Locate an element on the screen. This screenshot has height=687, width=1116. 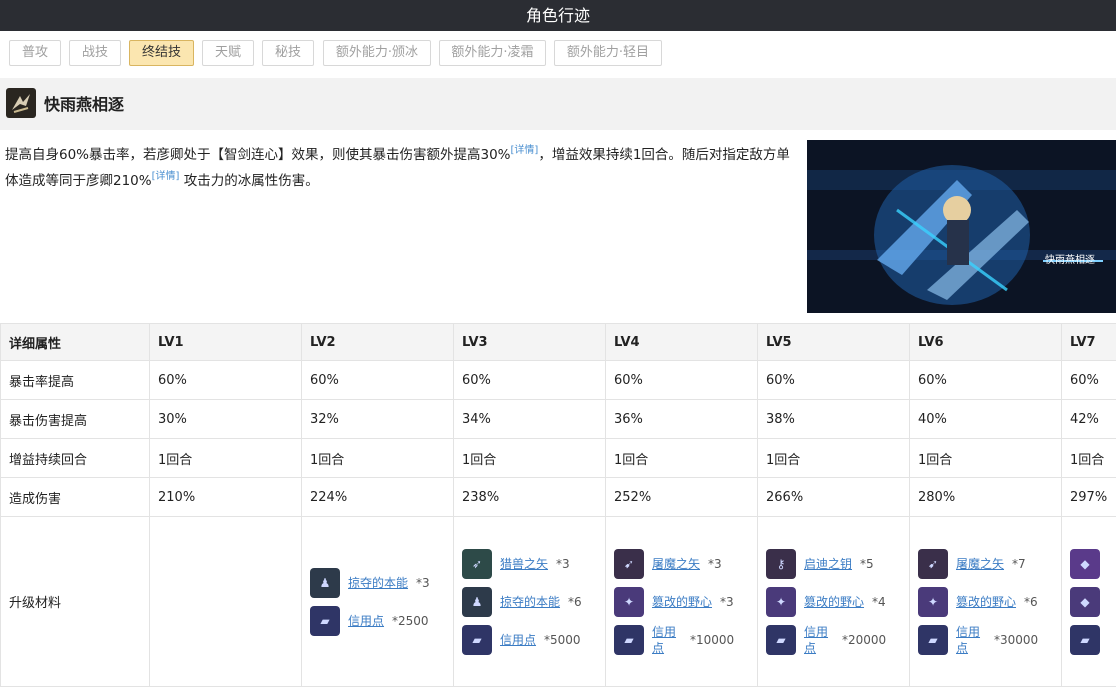
header-cell: LV5 is located at coordinates (833, 342).